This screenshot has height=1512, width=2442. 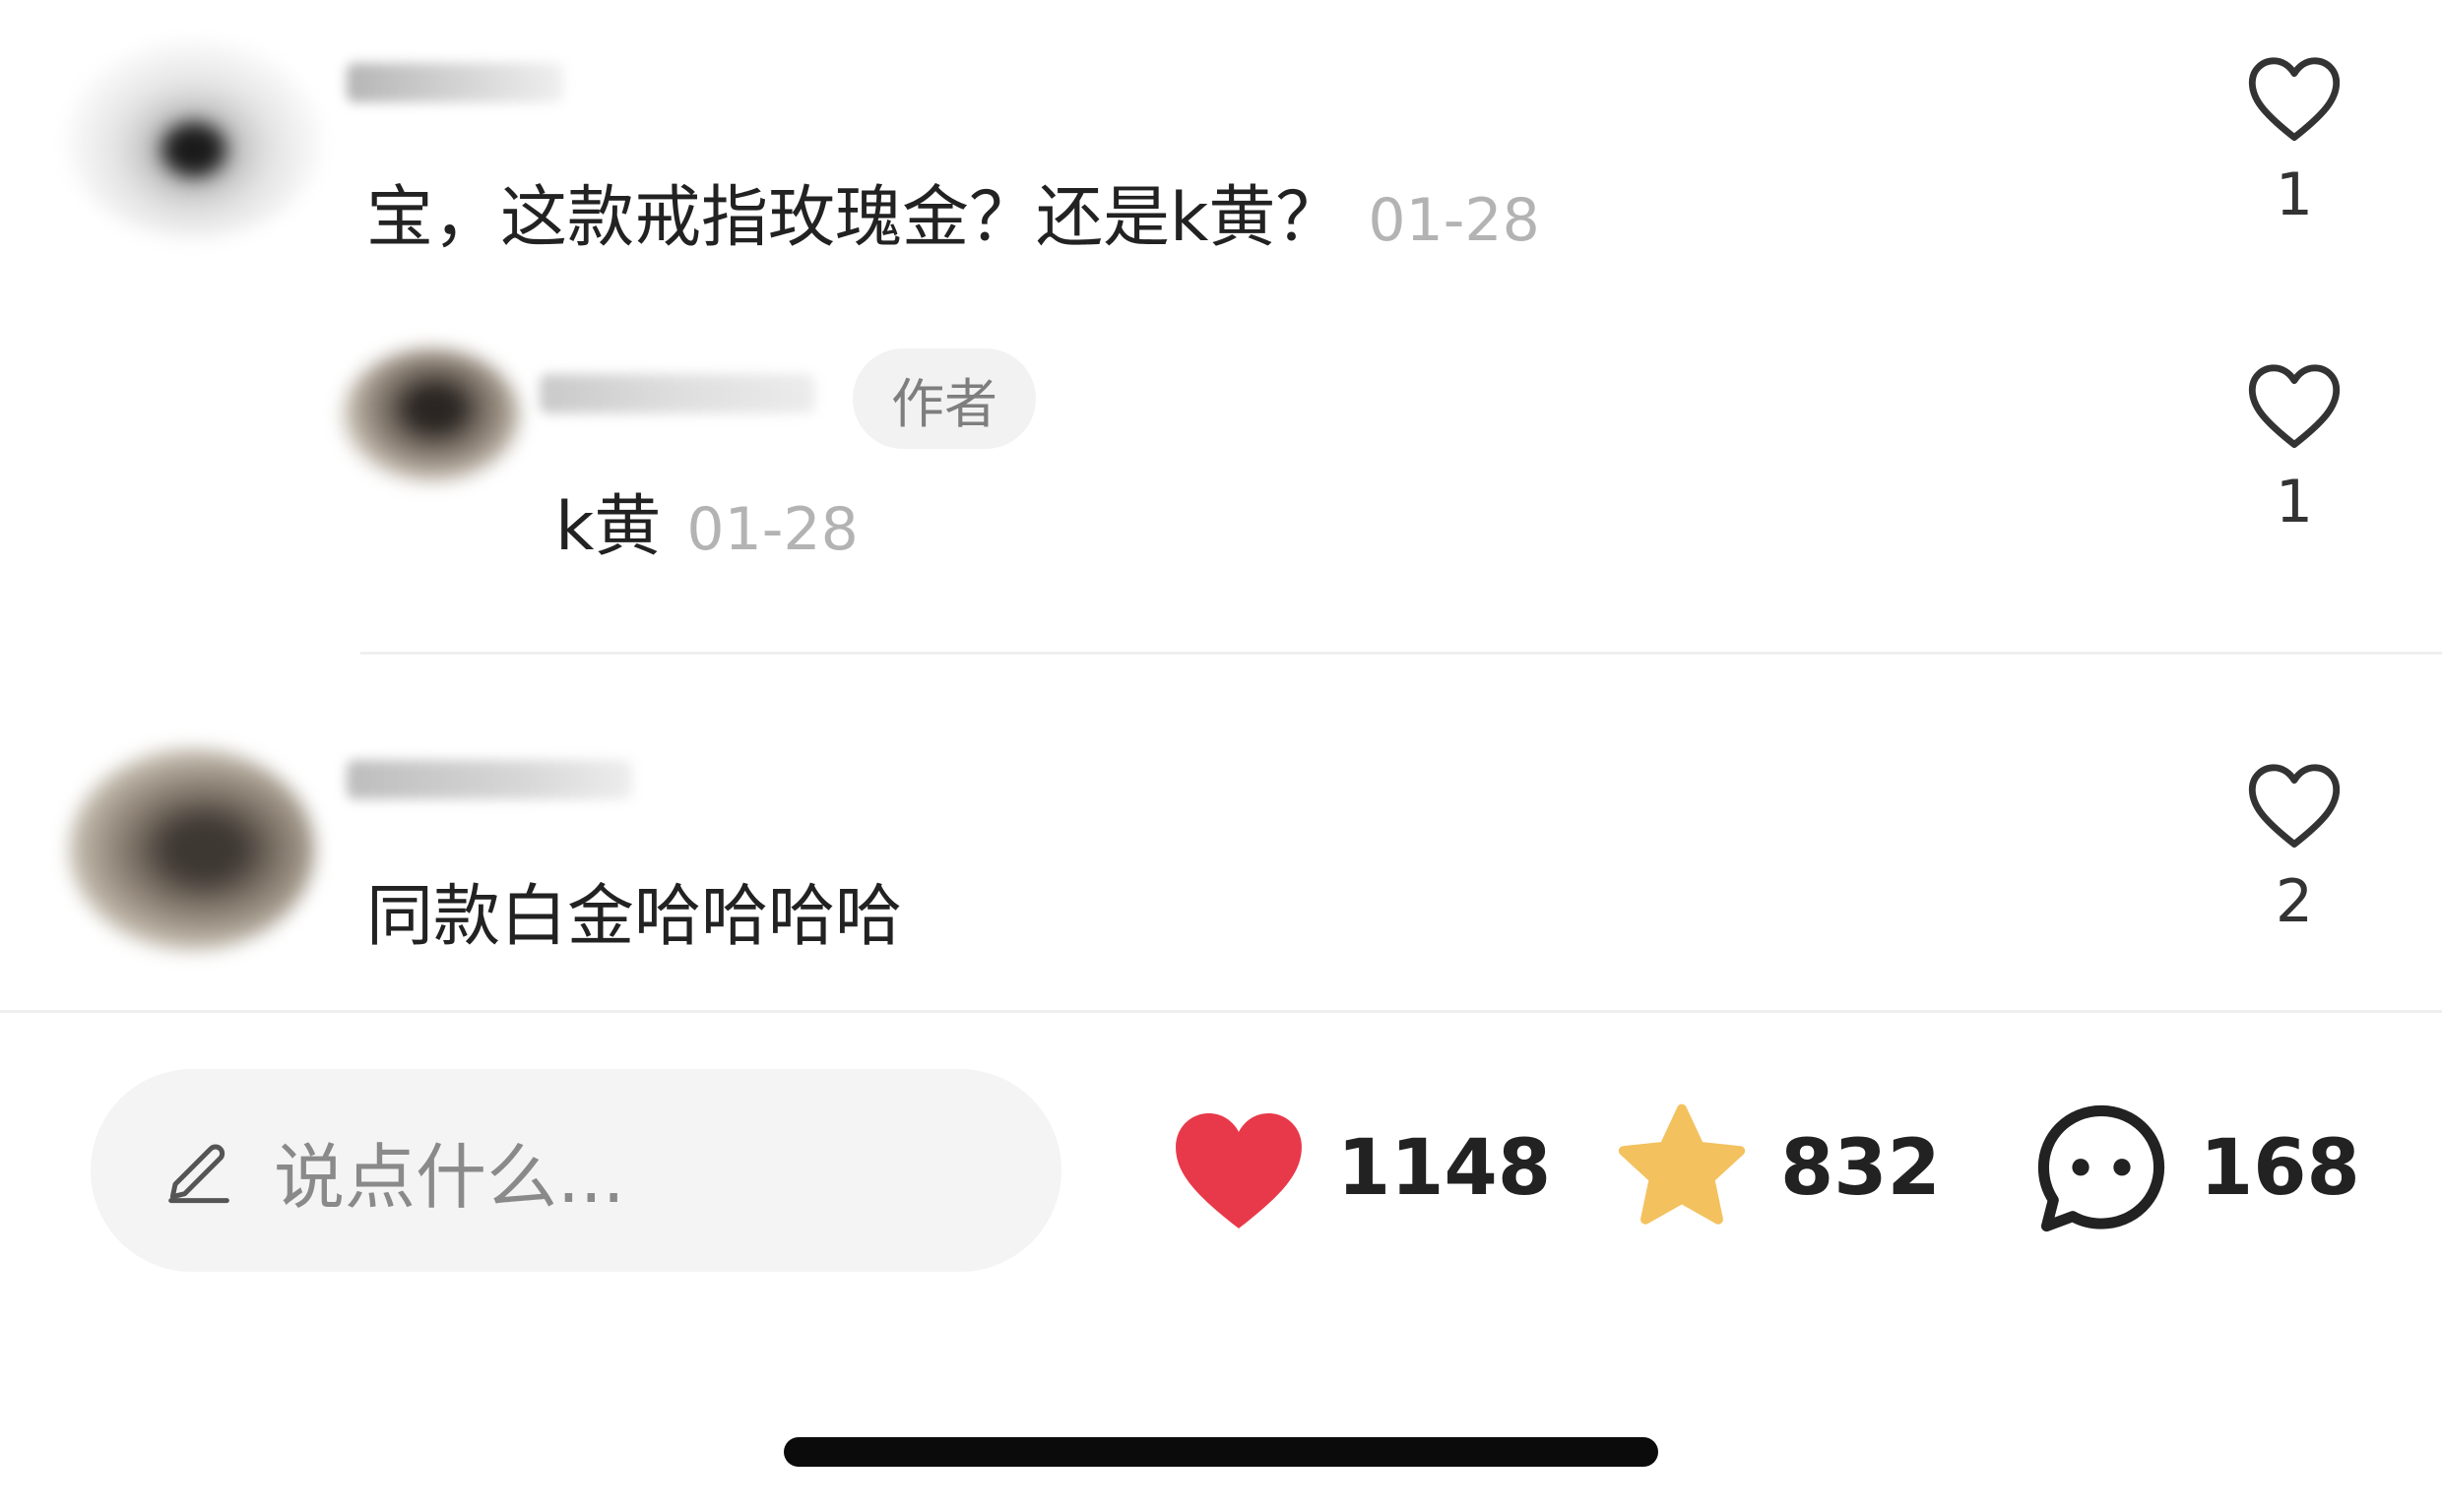 What do you see at coordinates (854, 218) in the screenshot?
I see `comment-body: 宝，这款戒指玫瑰金？还是k黄？` at bounding box center [854, 218].